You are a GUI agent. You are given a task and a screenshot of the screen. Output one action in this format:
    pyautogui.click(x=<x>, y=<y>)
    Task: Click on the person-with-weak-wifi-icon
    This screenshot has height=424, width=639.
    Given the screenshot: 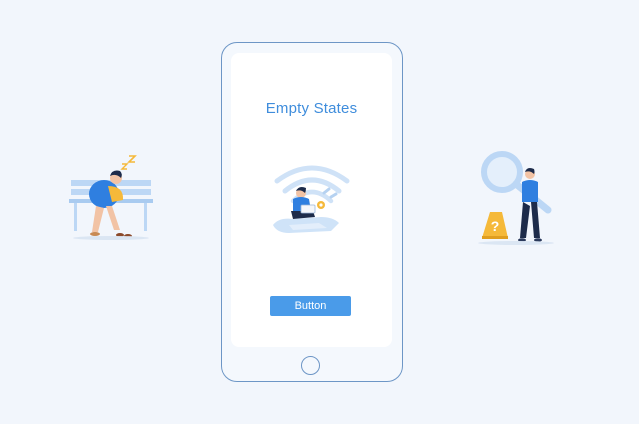 What is the action you would take?
    pyautogui.click(x=311, y=199)
    